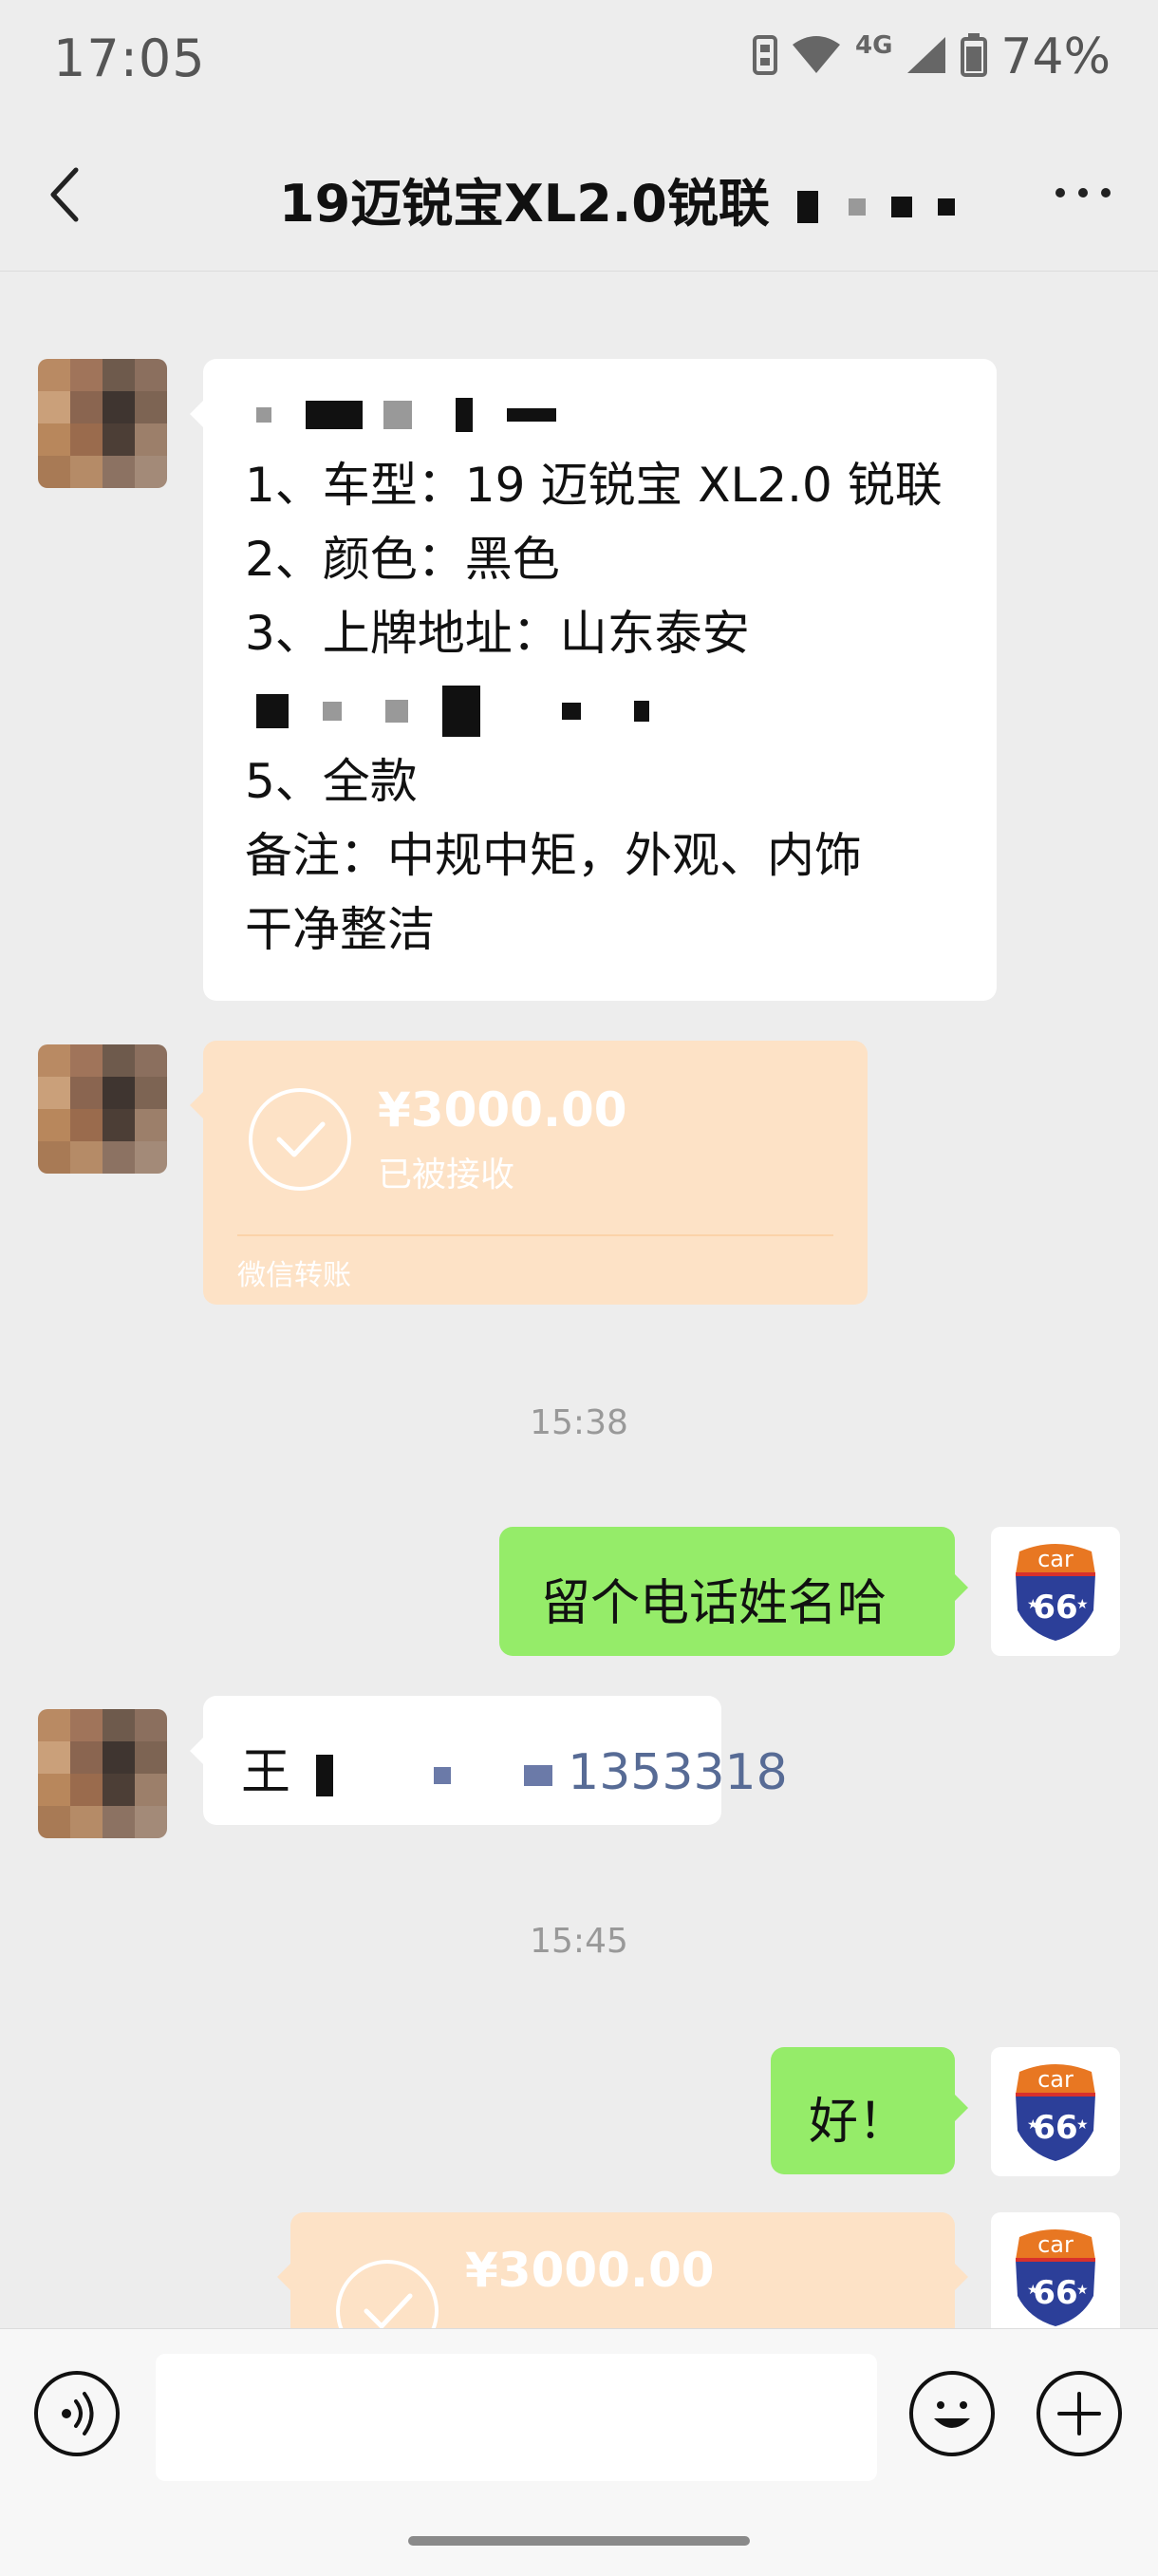  I want to click on contact-phone-link: 1353318, so click(678, 1772).